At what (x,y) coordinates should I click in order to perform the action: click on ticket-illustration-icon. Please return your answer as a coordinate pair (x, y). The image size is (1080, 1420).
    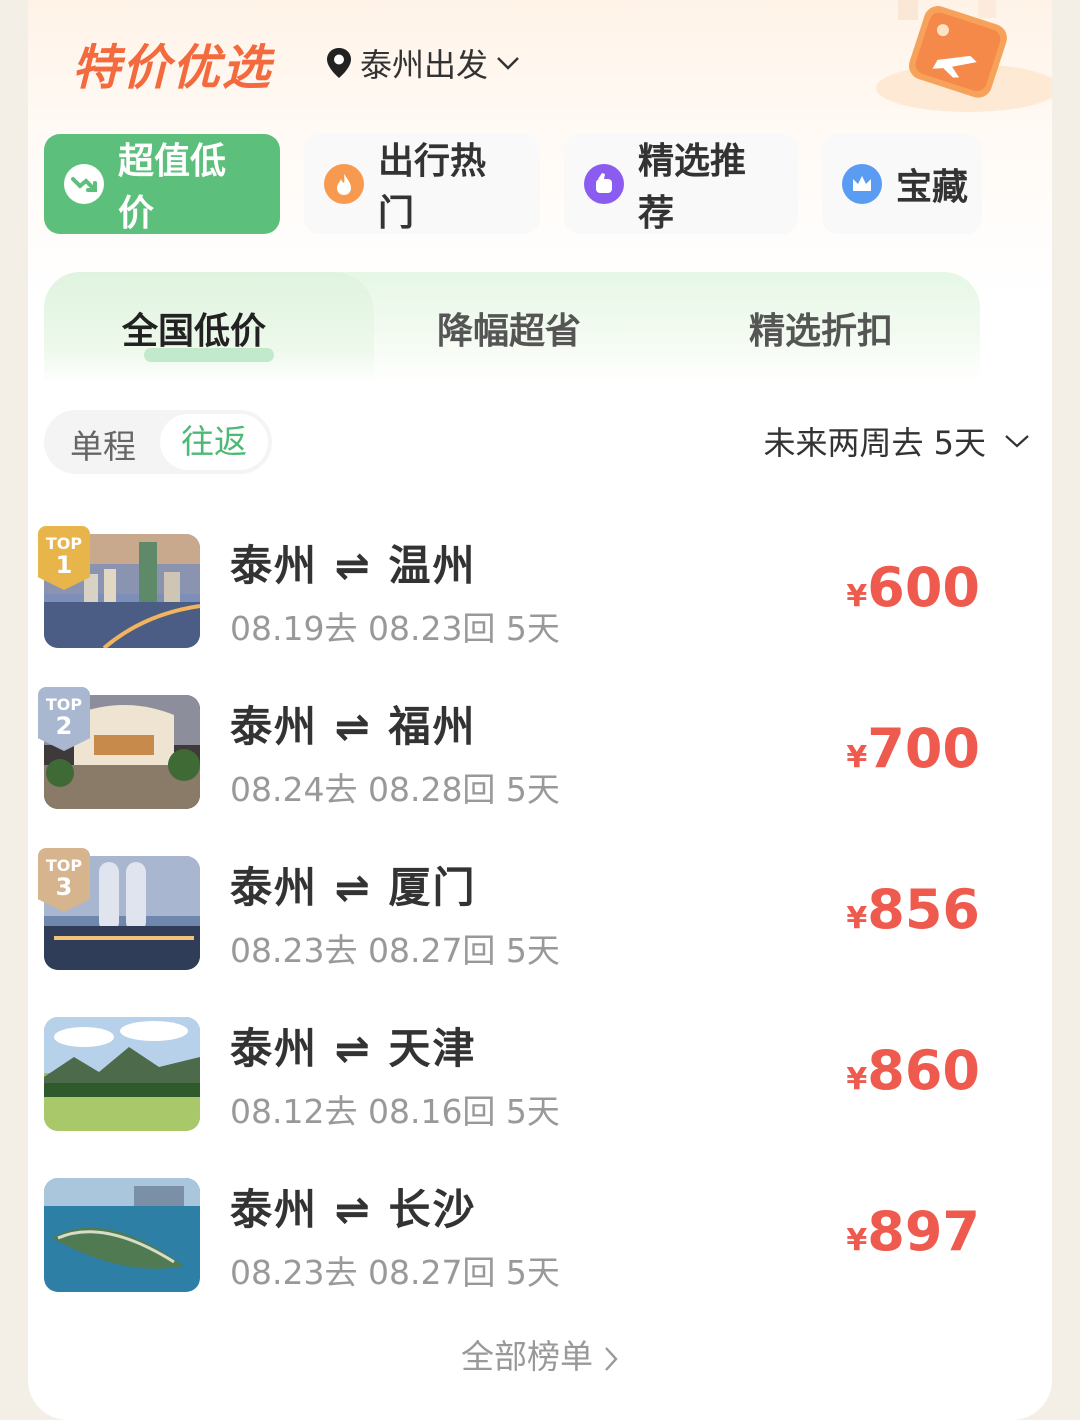
    Looking at the image, I should click on (964, 56).